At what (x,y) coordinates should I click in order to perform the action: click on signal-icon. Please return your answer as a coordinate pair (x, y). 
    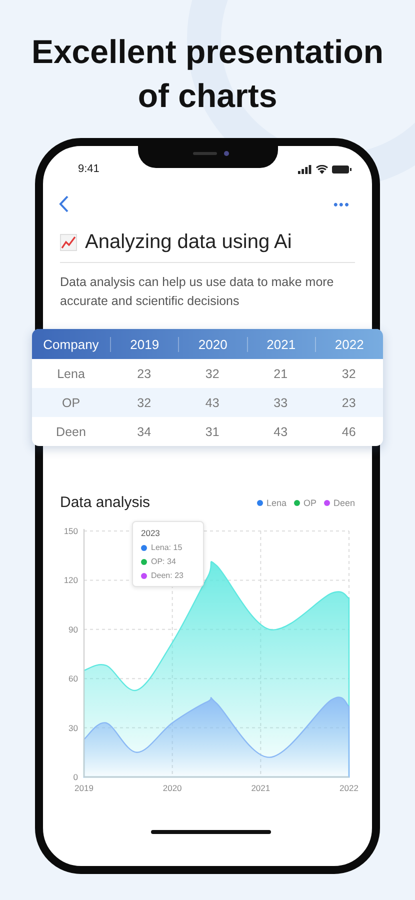
    Looking at the image, I should click on (305, 169).